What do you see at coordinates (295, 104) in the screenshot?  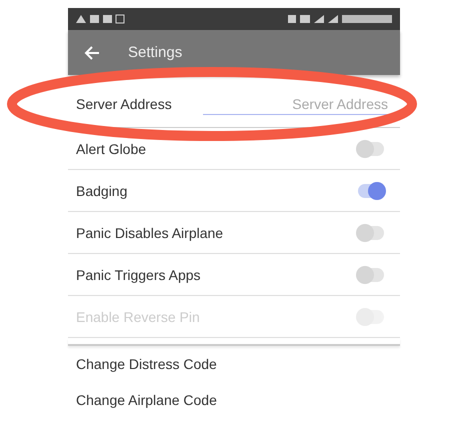 I see `server-address-field: Server Address` at bounding box center [295, 104].